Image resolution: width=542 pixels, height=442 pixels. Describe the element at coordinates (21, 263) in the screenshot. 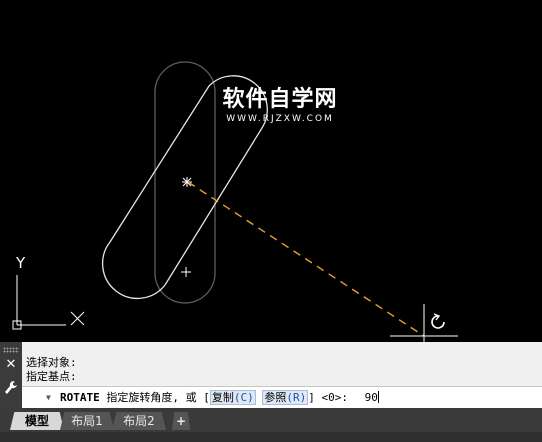

I see `ucs-y-label: Y` at that location.